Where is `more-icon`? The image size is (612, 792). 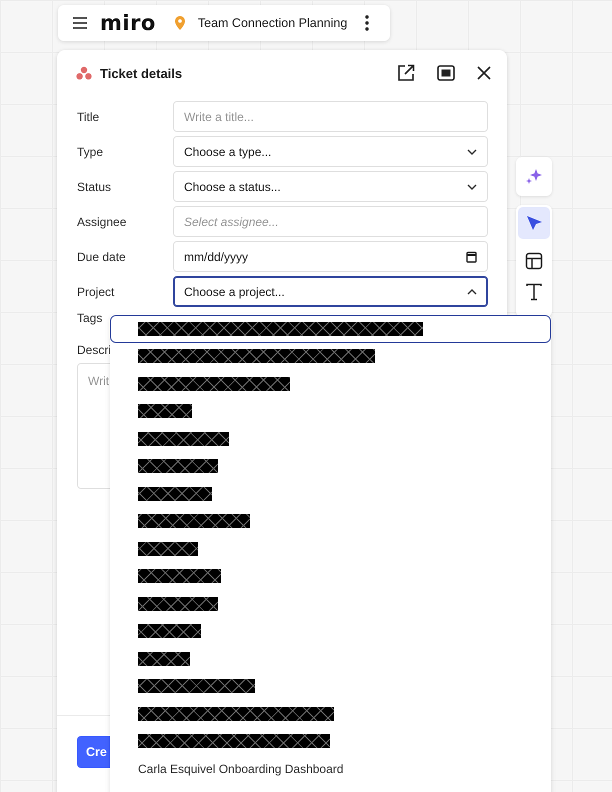
more-icon is located at coordinates (367, 23).